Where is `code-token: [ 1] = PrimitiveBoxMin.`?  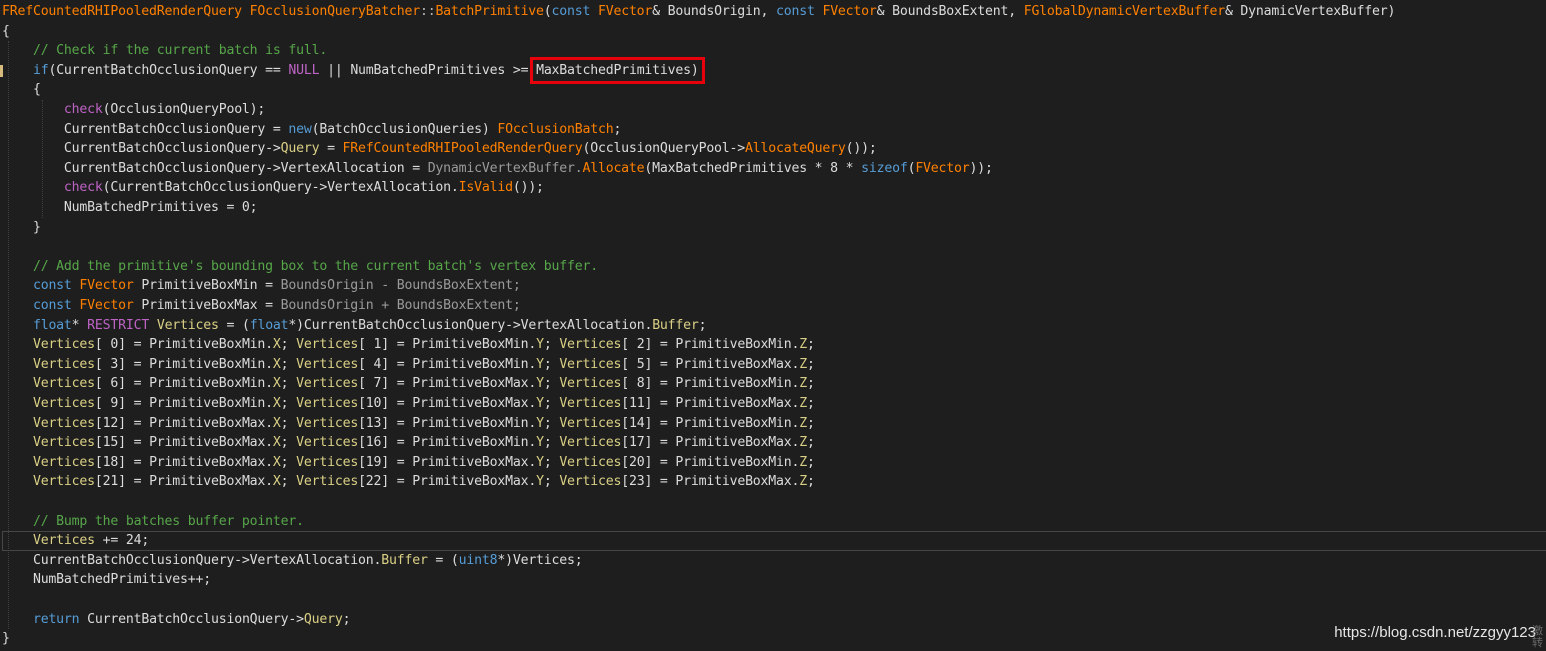
code-token: [ 1] = PrimitiveBoxMin. is located at coordinates (447, 345).